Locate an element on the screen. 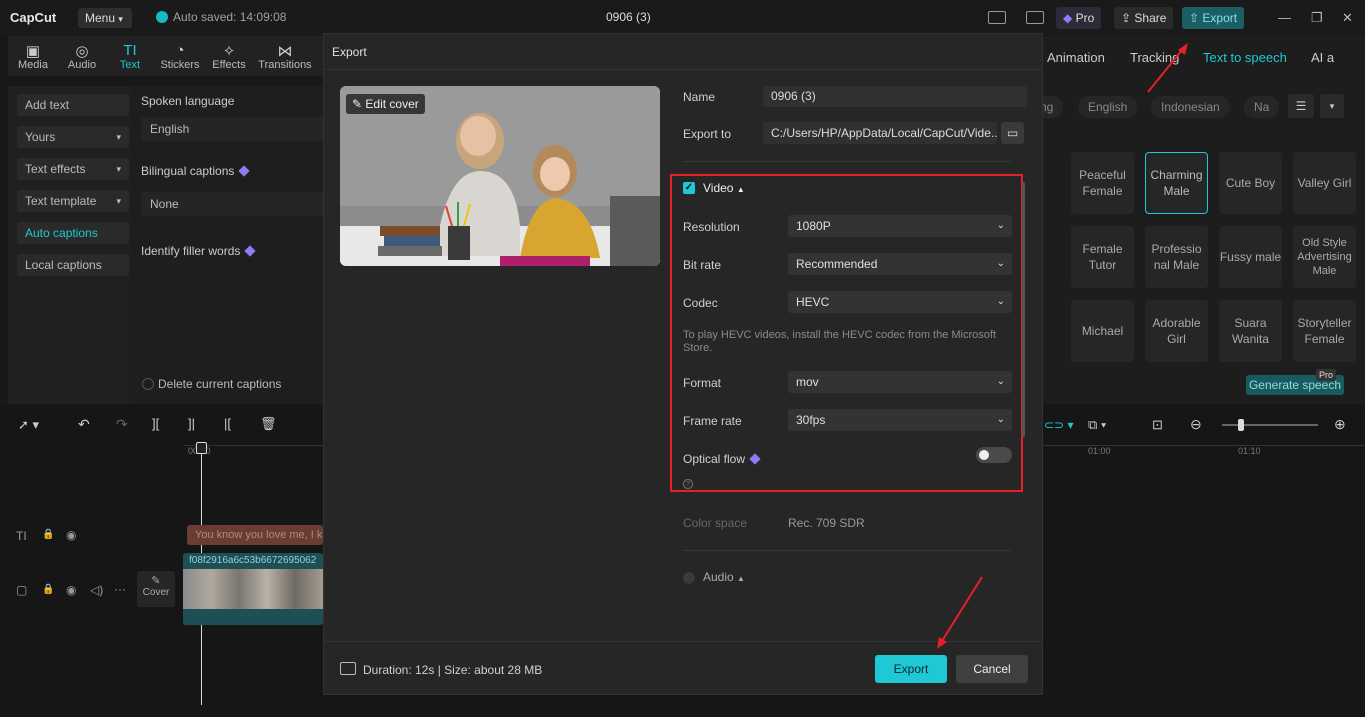  arrow-bottom is located at coordinates (959, 613).